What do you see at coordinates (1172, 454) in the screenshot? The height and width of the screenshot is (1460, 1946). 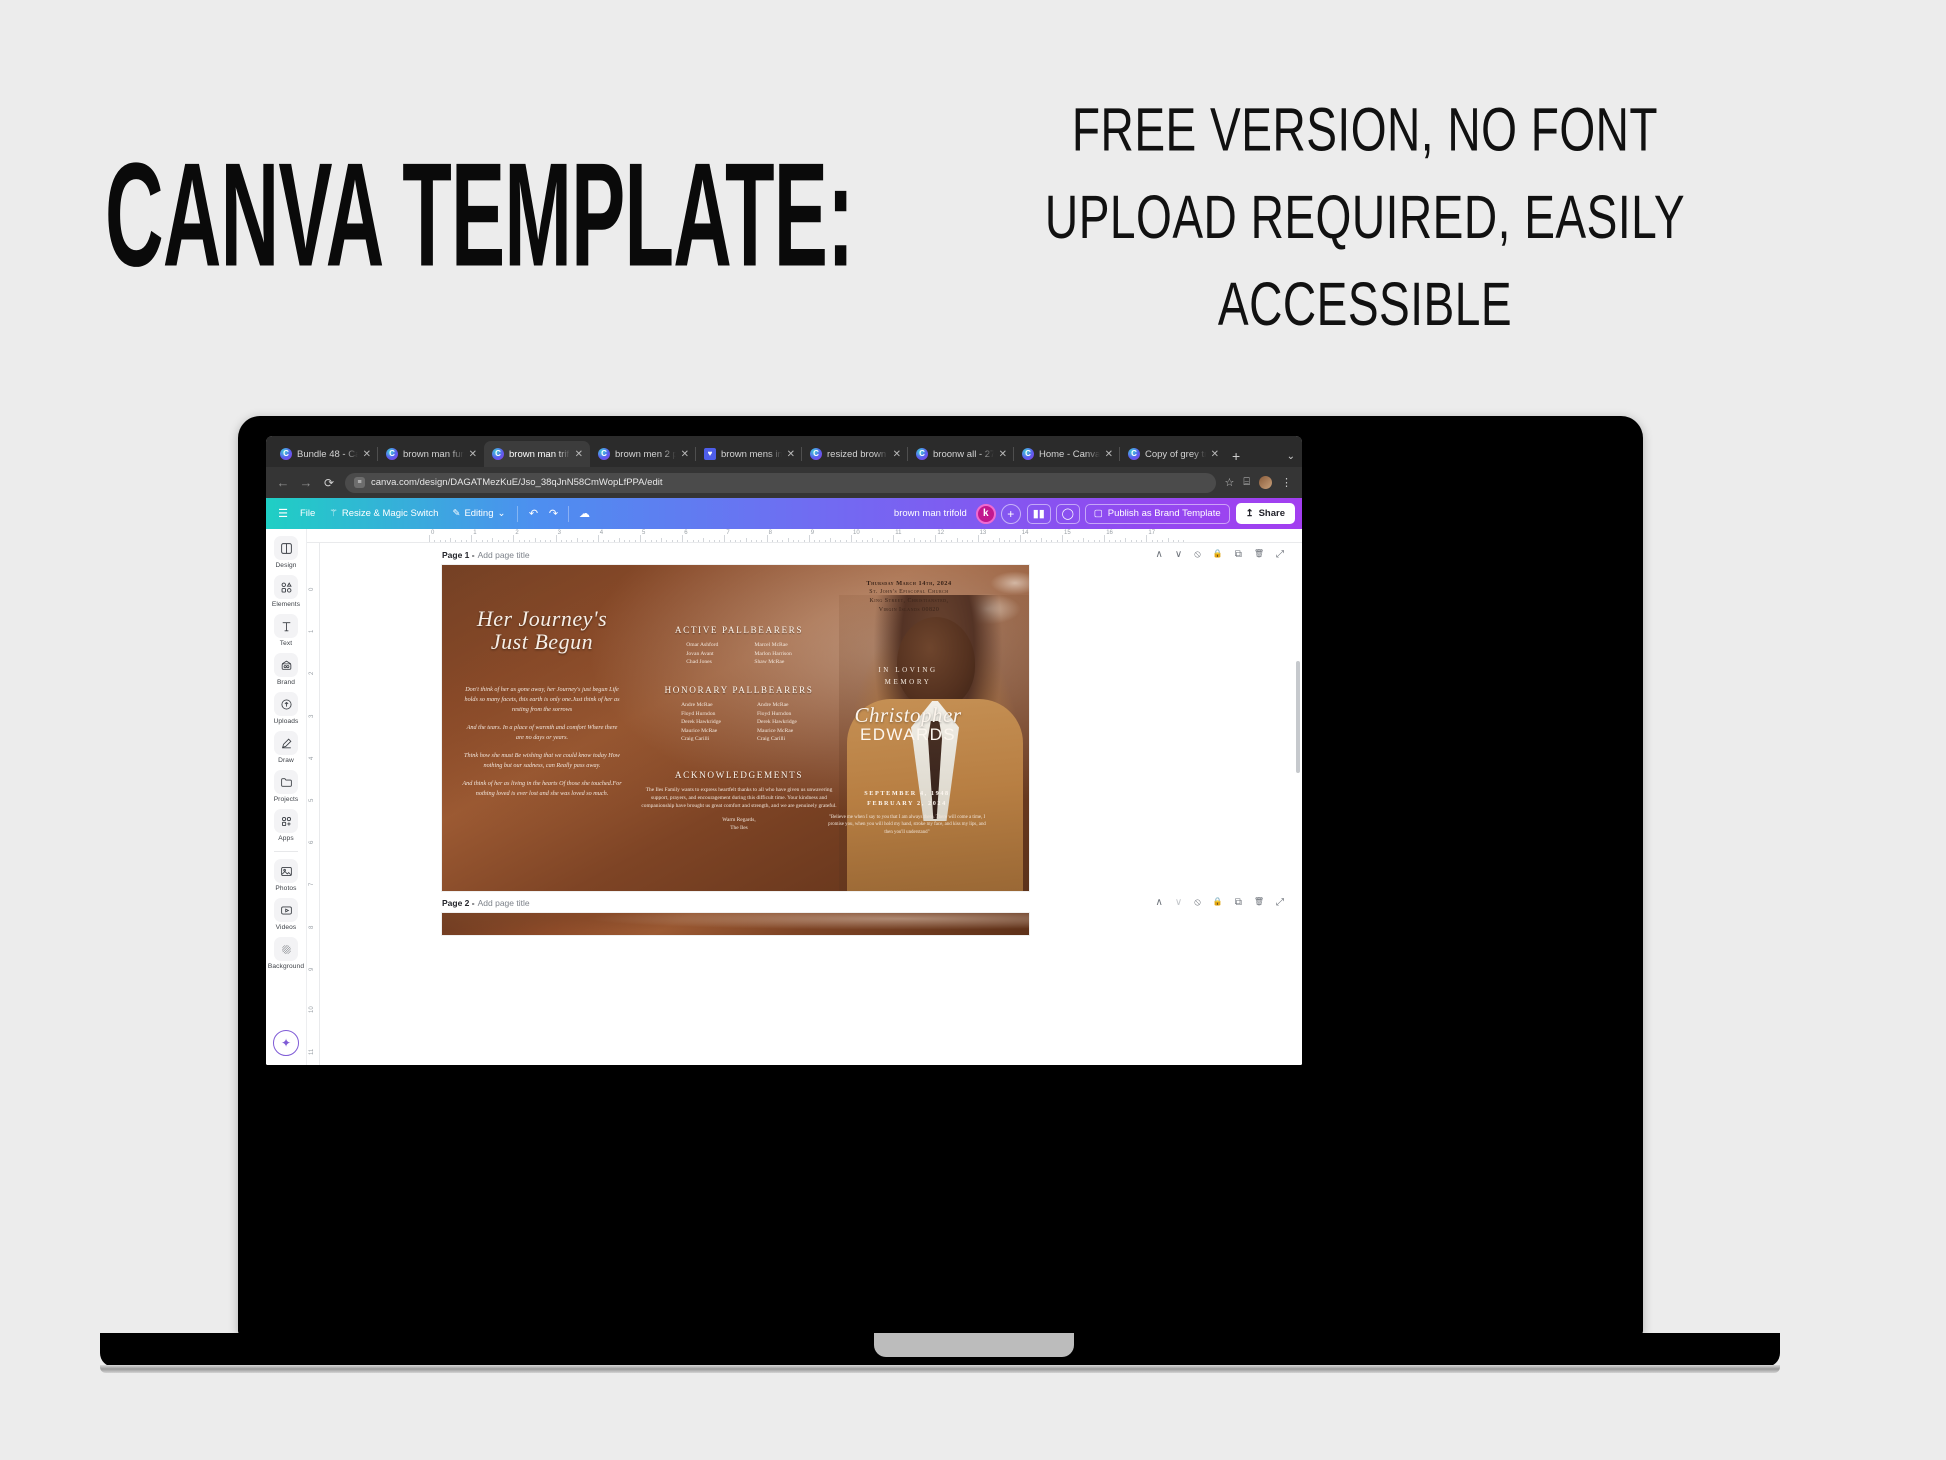 I see `browser-tab-8: C Copy of grey tri n ✕` at bounding box center [1172, 454].